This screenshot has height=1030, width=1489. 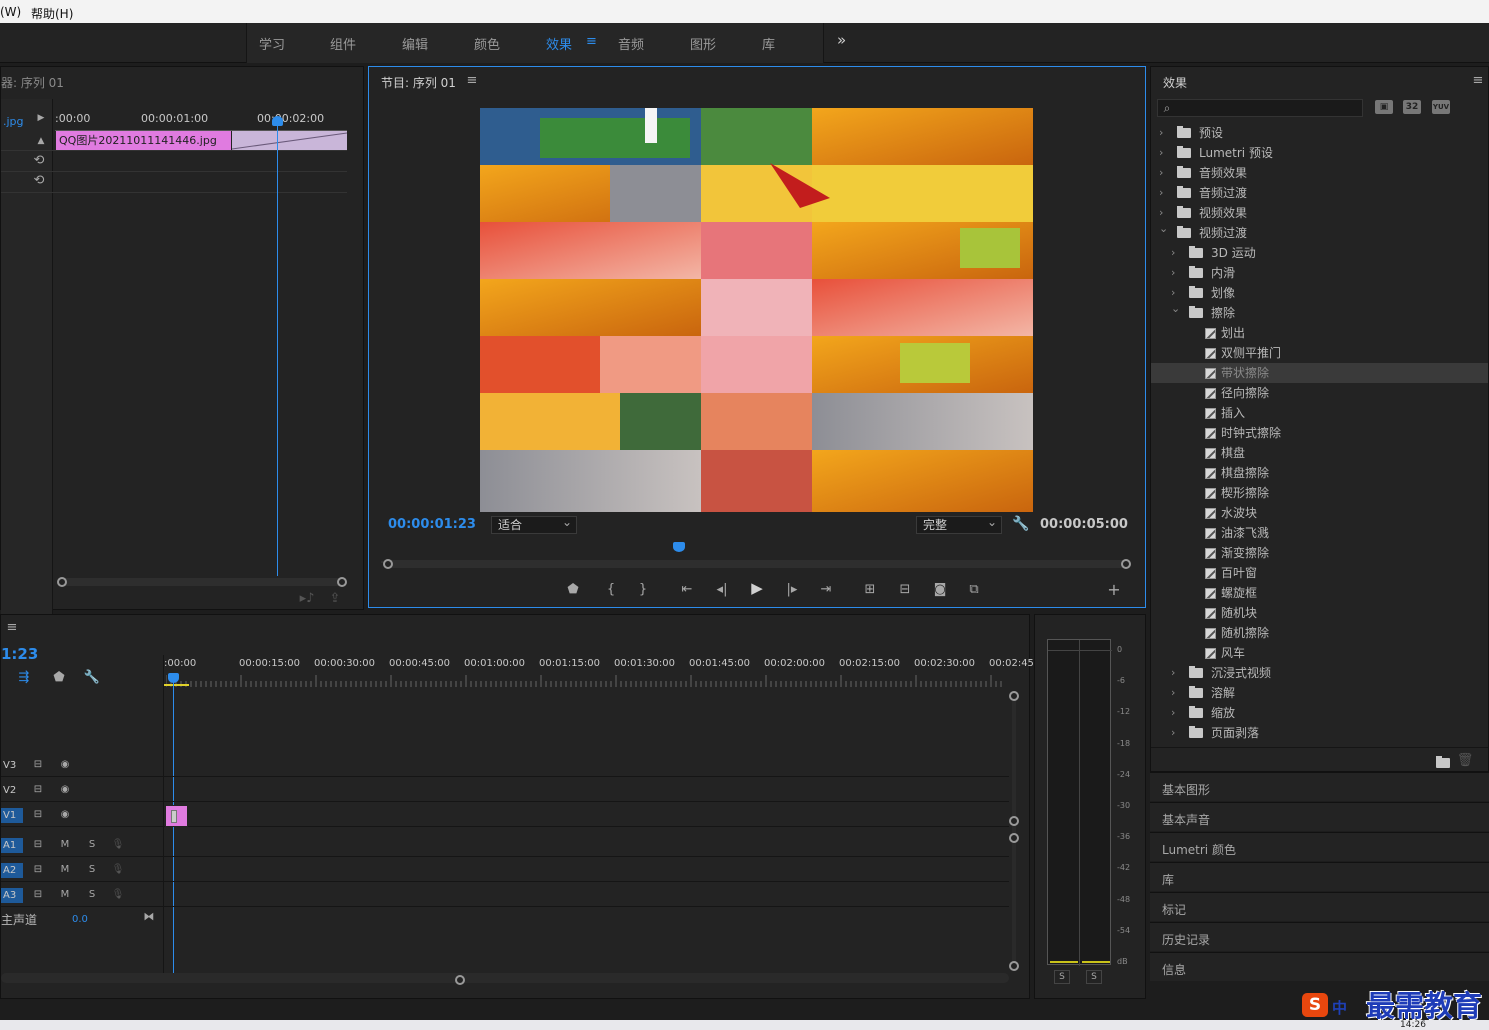 I want to click on track-name: V3, so click(x=9, y=765).